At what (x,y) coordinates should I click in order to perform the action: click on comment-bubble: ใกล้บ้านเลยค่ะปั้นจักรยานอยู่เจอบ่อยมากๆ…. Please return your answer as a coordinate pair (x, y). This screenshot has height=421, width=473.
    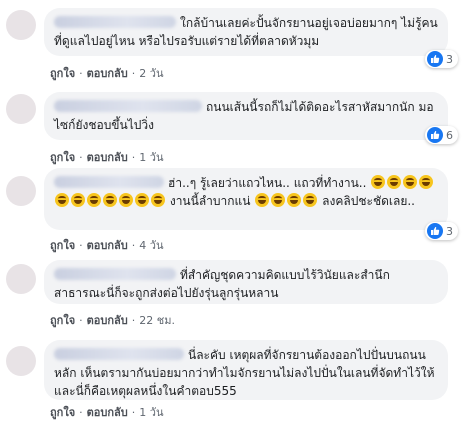
    Looking at the image, I should click on (246, 32).